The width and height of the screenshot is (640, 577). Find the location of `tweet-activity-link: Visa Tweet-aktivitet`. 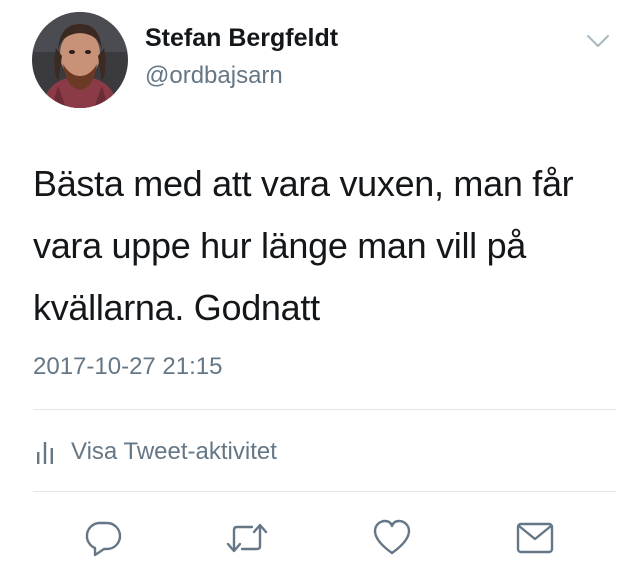

tweet-activity-link: Visa Tweet-aktivitet is located at coordinates (156, 452).